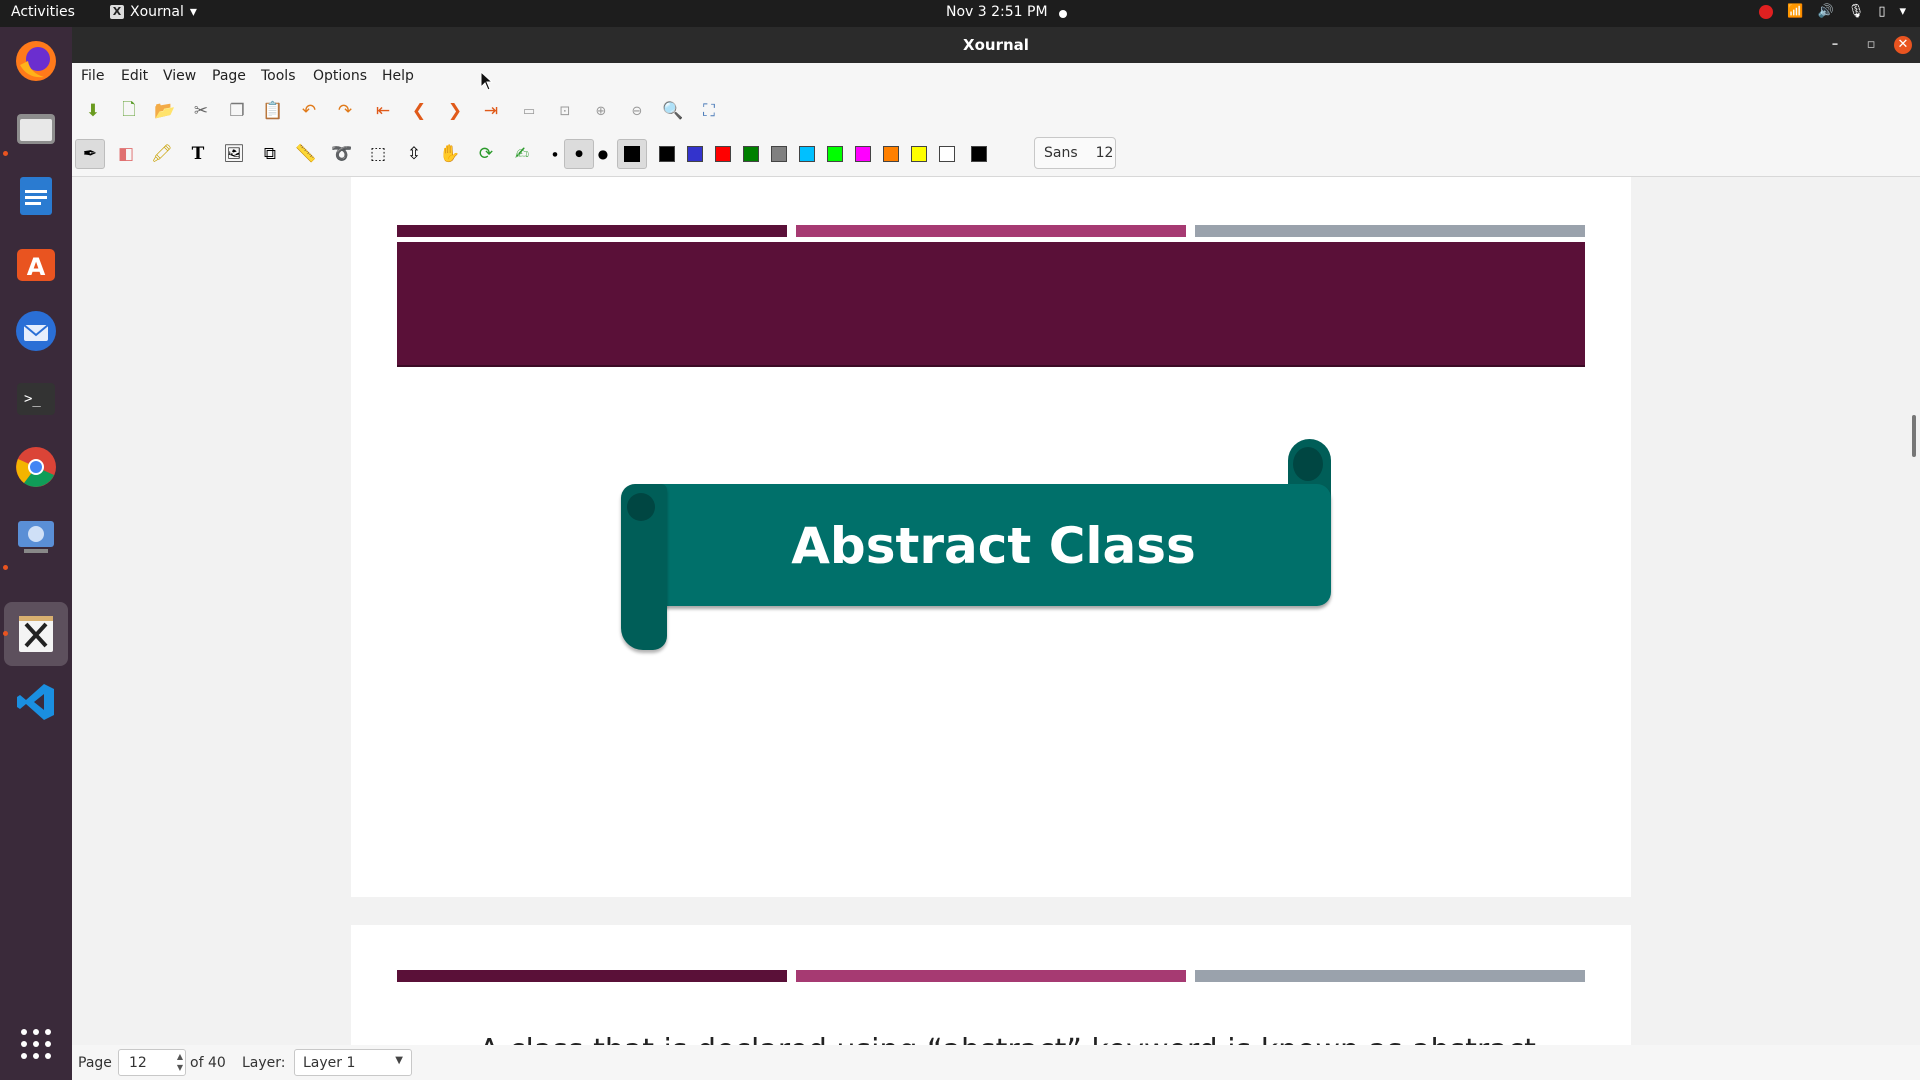 The height and width of the screenshot is (1080, 1920). What do you see at coordinates (237, 111) in the screenshot?
I see `copy-icon: ❐` at bounding box center [237, 111].